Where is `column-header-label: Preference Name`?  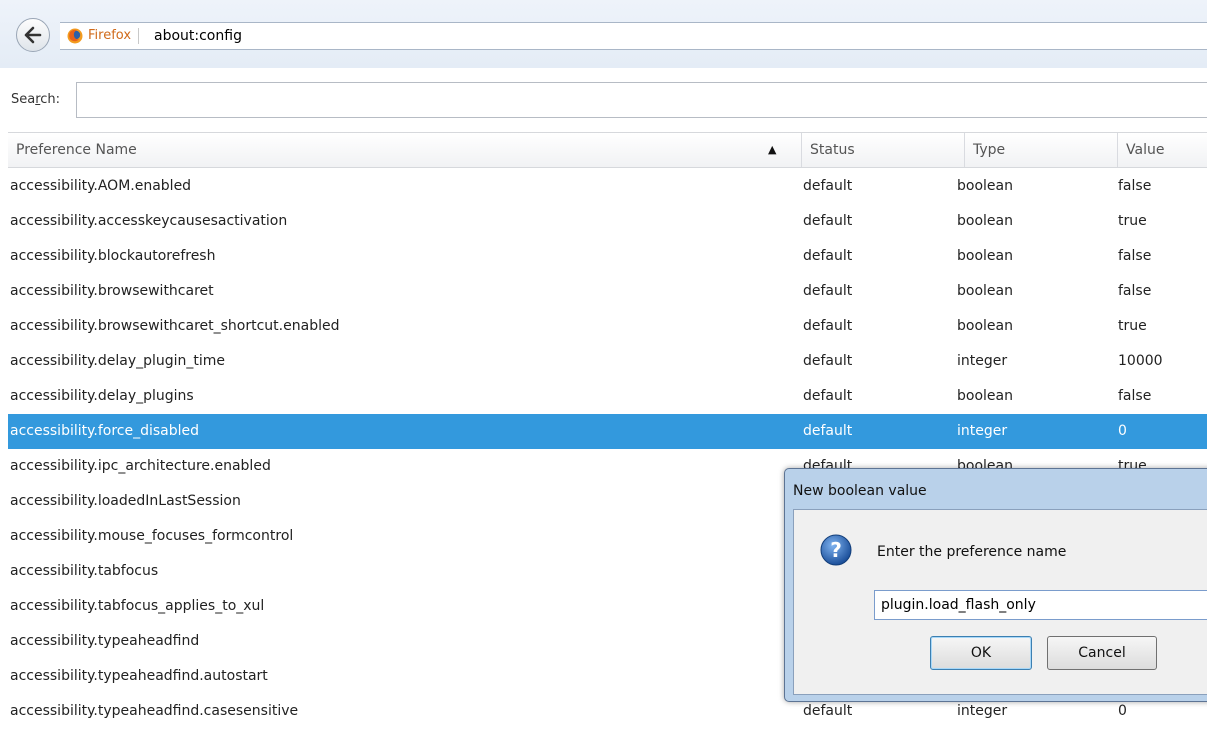 column-header-label: Preference Name is located at coordinates (76, 150).